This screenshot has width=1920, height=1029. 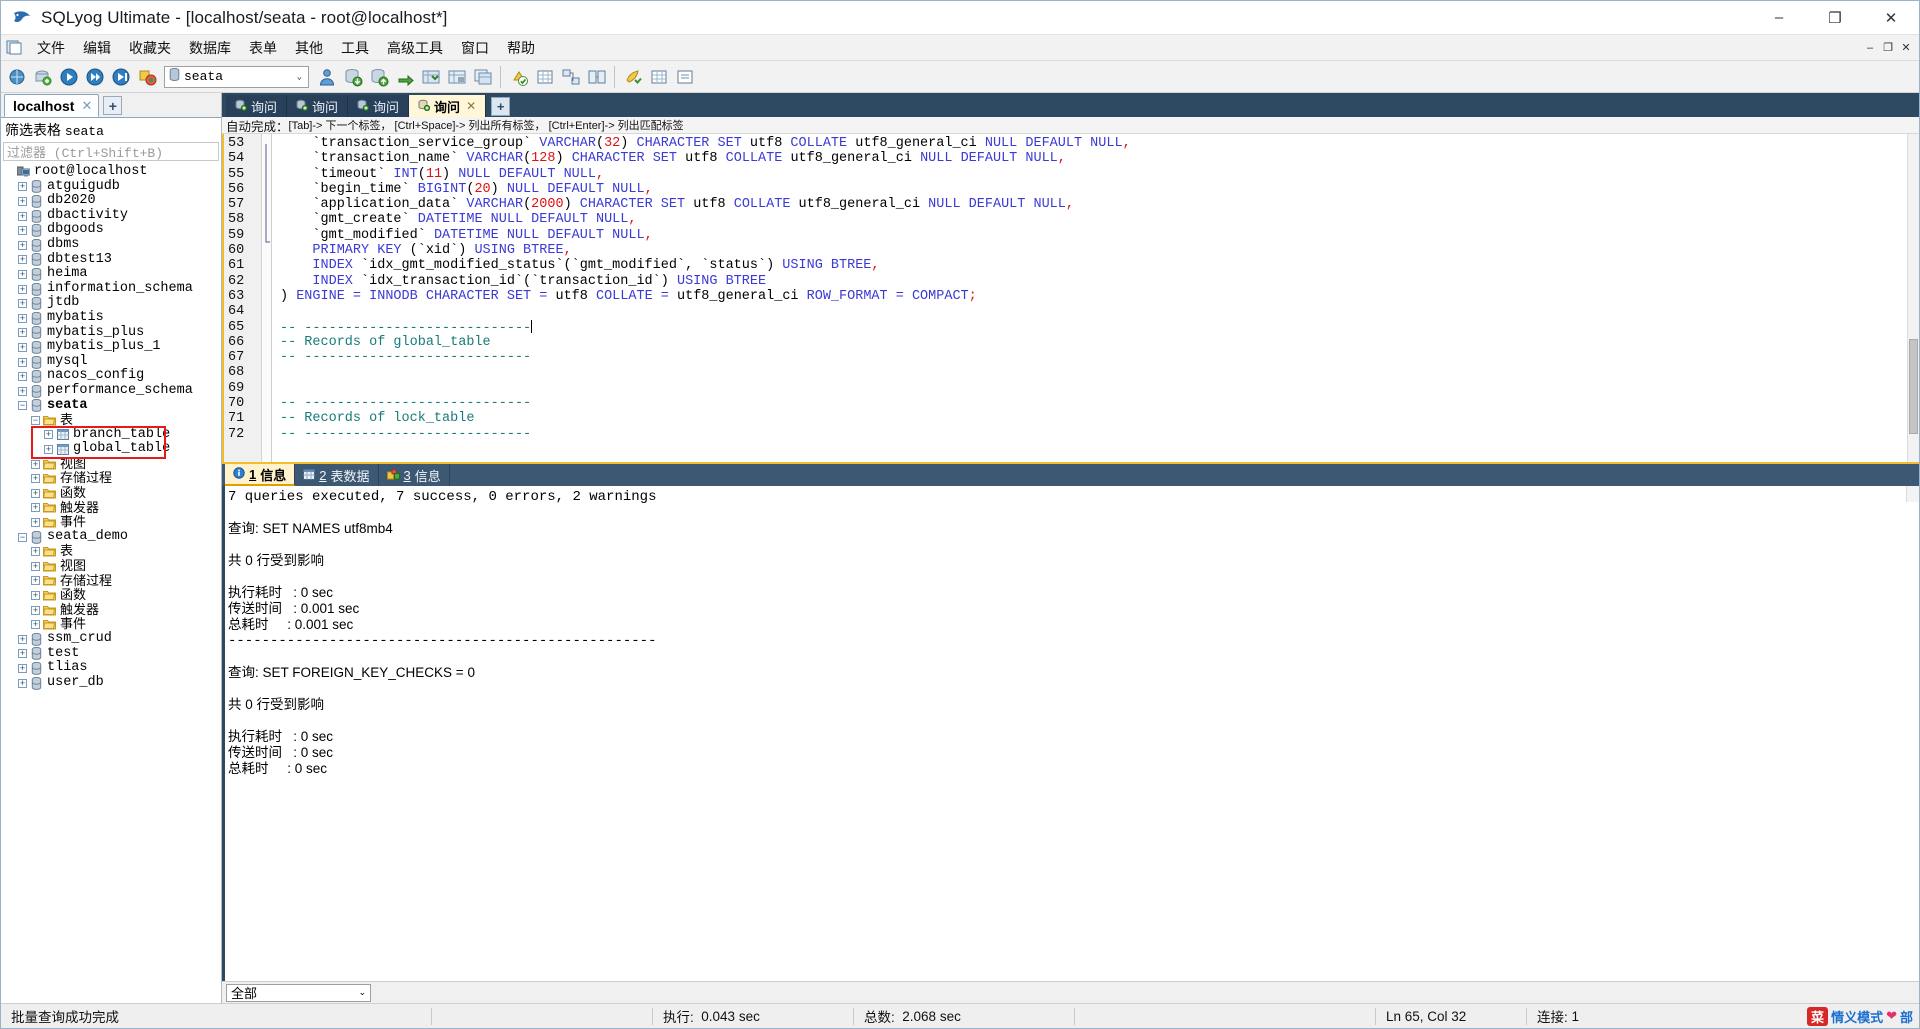 I want to click on execute-current-icon, so click(x=120, y=77).